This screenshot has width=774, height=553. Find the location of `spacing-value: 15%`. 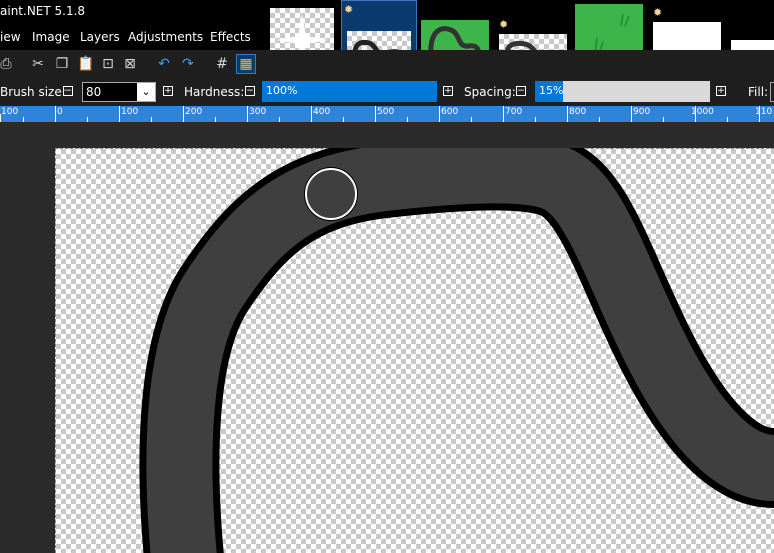

spacing-value: 15% is located at coordinates (551, 90).